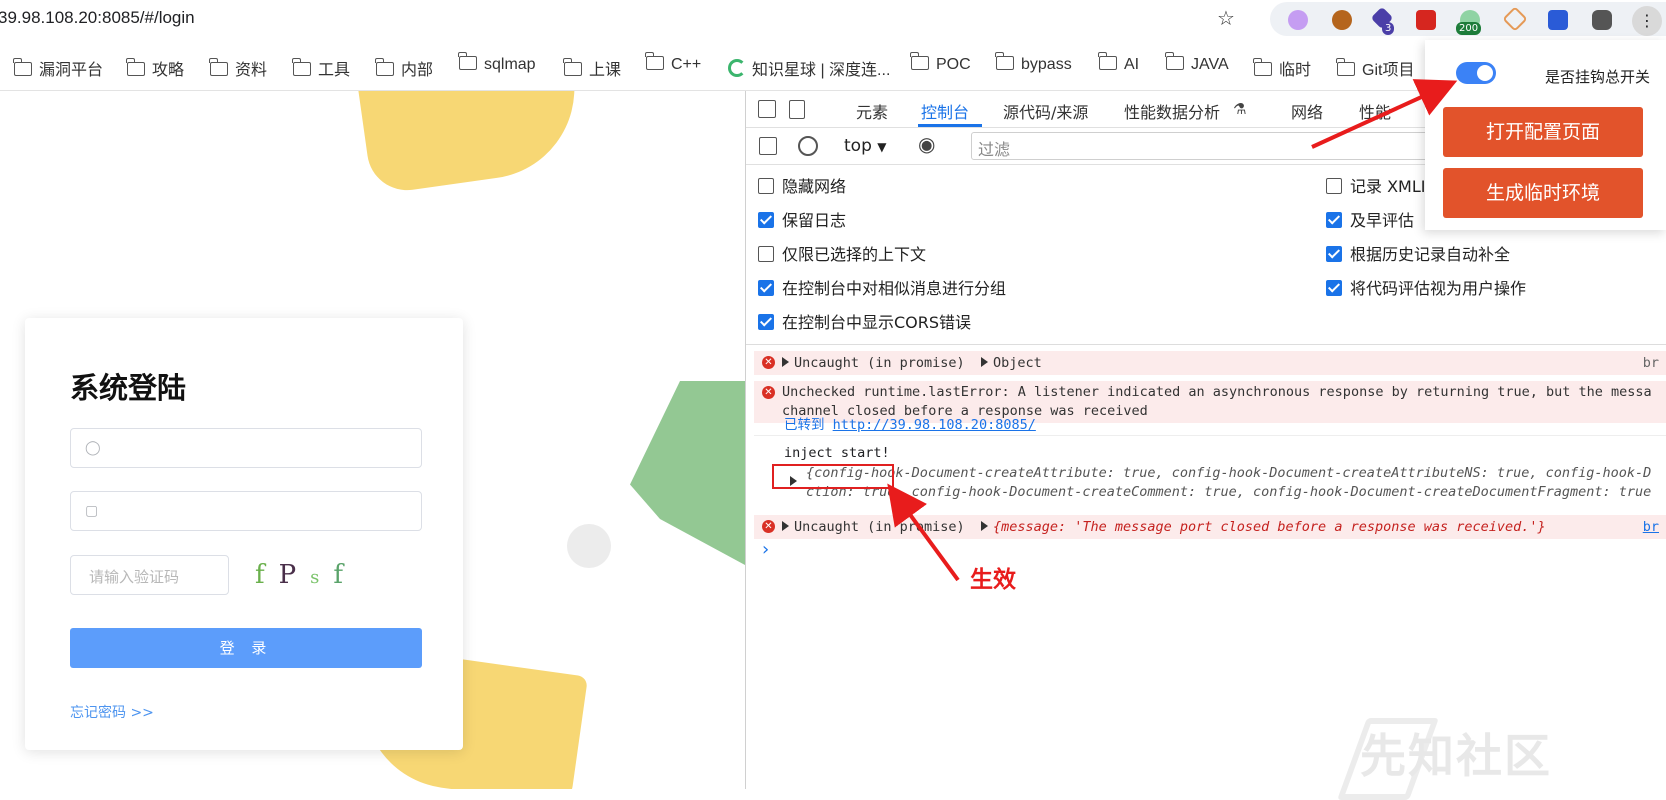 This screenshot has width=1666, height=800. What do you see at coordinates (993, 580) in the screenshot?
I see `annotation-label: 生效` at bounding box center [993, 580].